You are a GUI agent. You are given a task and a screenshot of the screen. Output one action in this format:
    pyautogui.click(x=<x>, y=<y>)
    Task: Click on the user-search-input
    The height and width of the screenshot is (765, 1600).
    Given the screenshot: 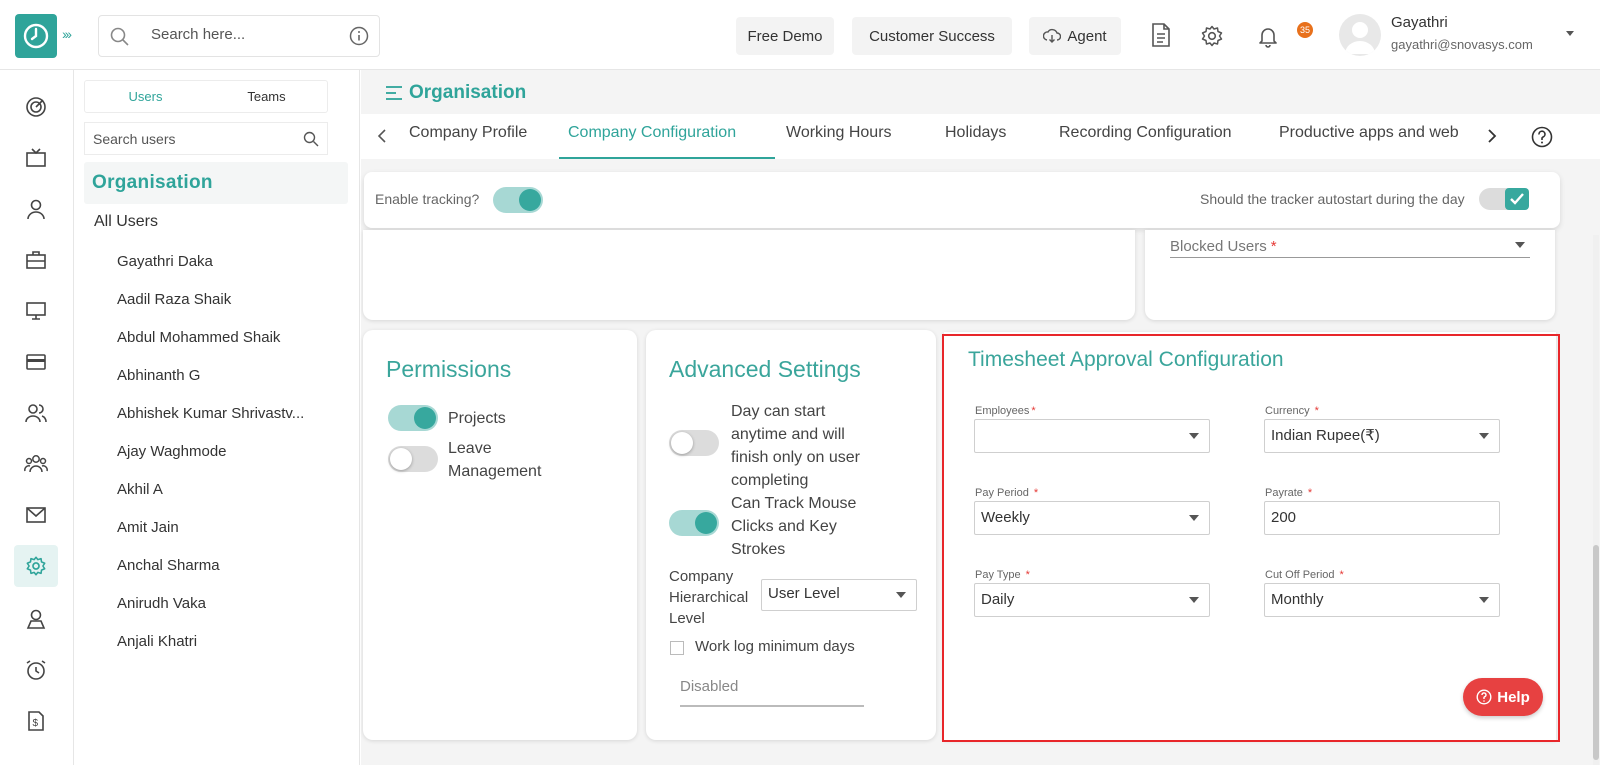 What is the action you would take?
    pyautogui.click(x=193, y=139)
    